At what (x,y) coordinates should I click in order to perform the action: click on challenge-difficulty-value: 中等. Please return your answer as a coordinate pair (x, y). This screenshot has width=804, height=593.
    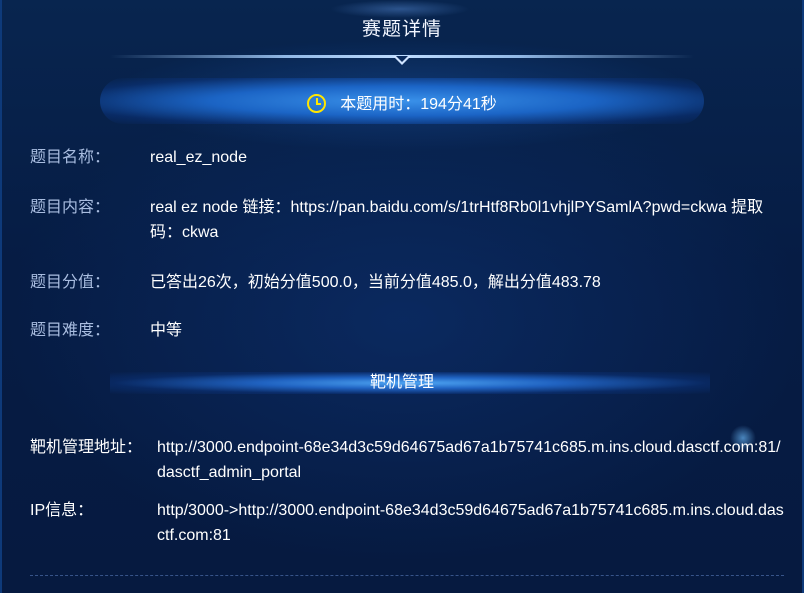
    Looking at the image, I should click on (166, 330).